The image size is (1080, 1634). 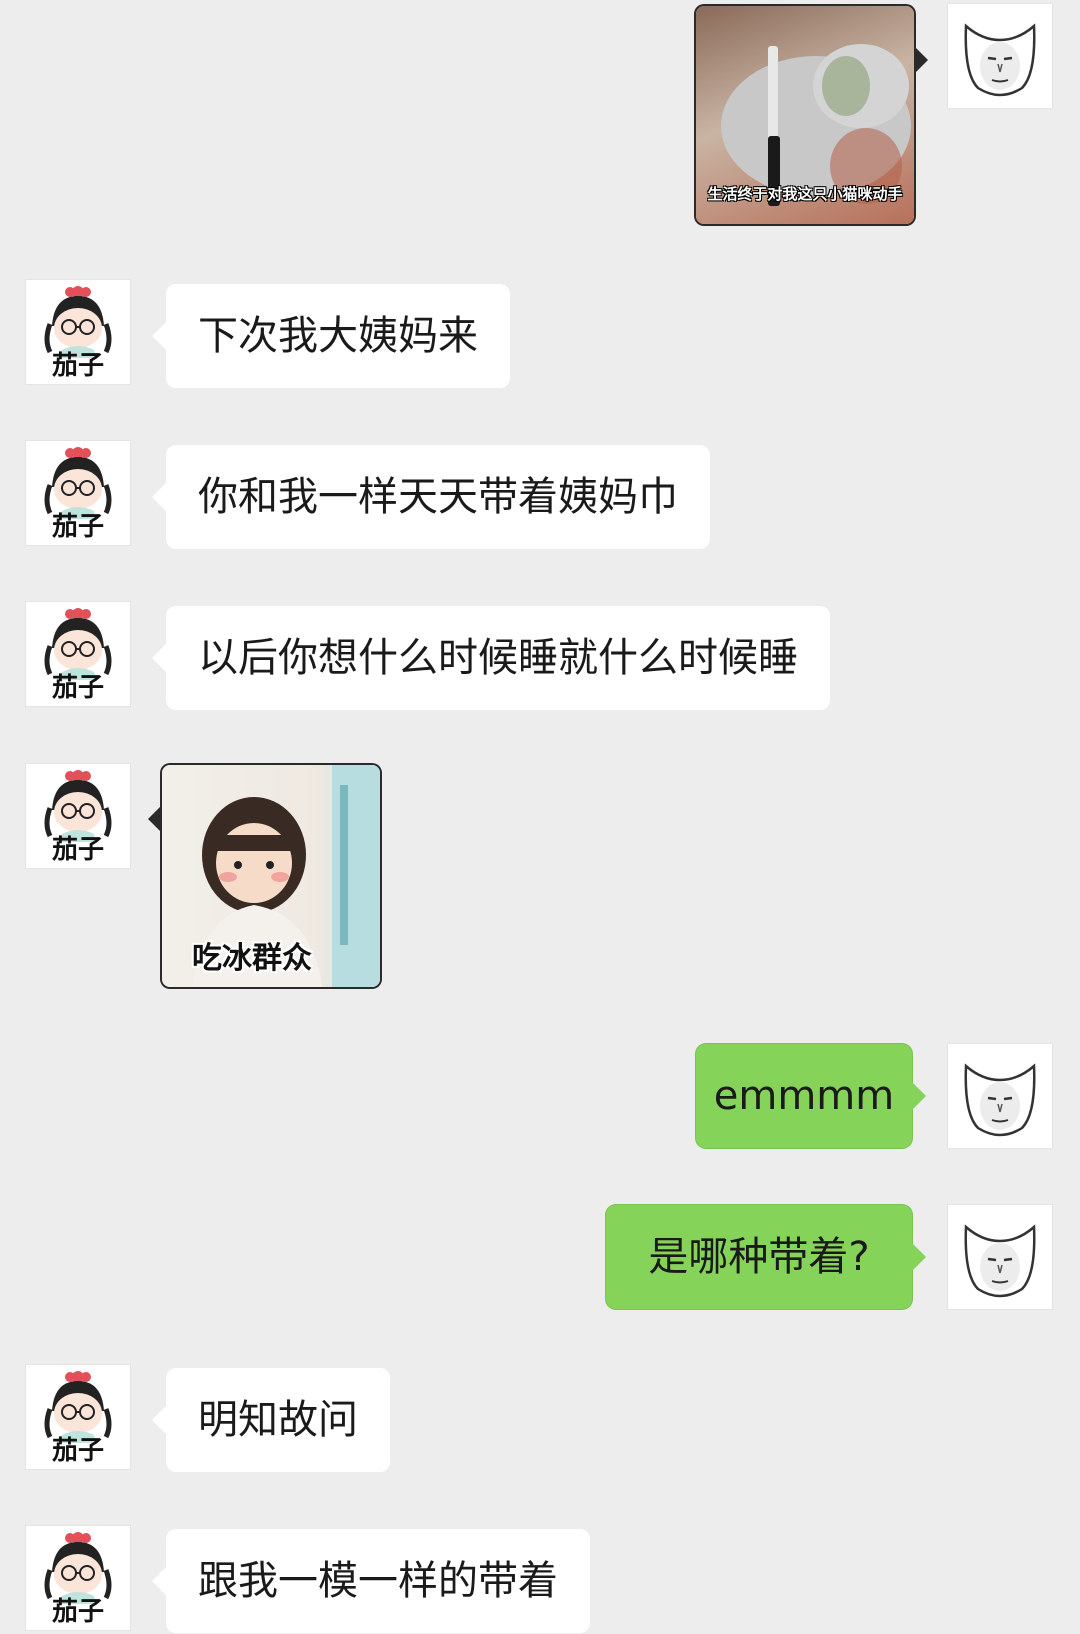 What do you see at coordinates (271, 1420) in the screenshot?
I see `message-bubble-incoming: 明知故问` at bounding box center [271, 1420].